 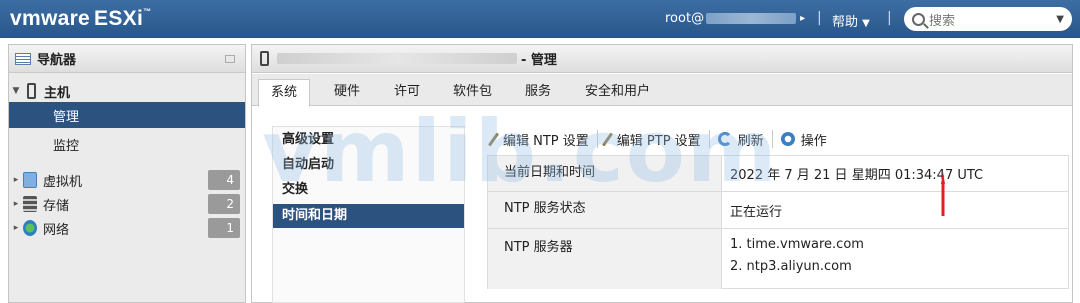 I want to click on current-datetime: 2022 年 7 月 21 日 星期四 01:34:47 UTC, so click(x=857, y=175).